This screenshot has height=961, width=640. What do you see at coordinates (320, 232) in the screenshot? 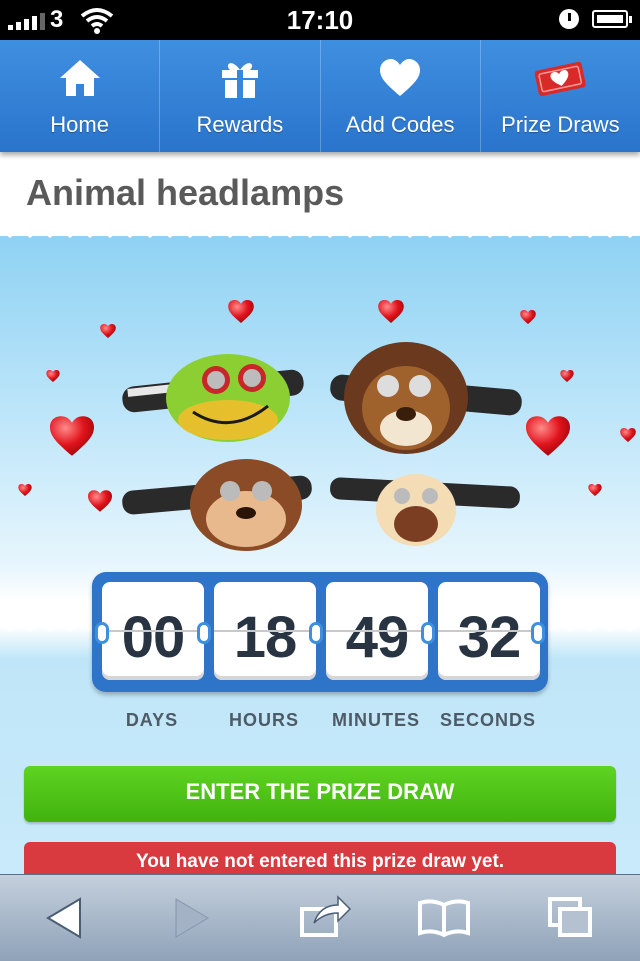
I see `zigzag-divider` at bounding box center [320, 232].